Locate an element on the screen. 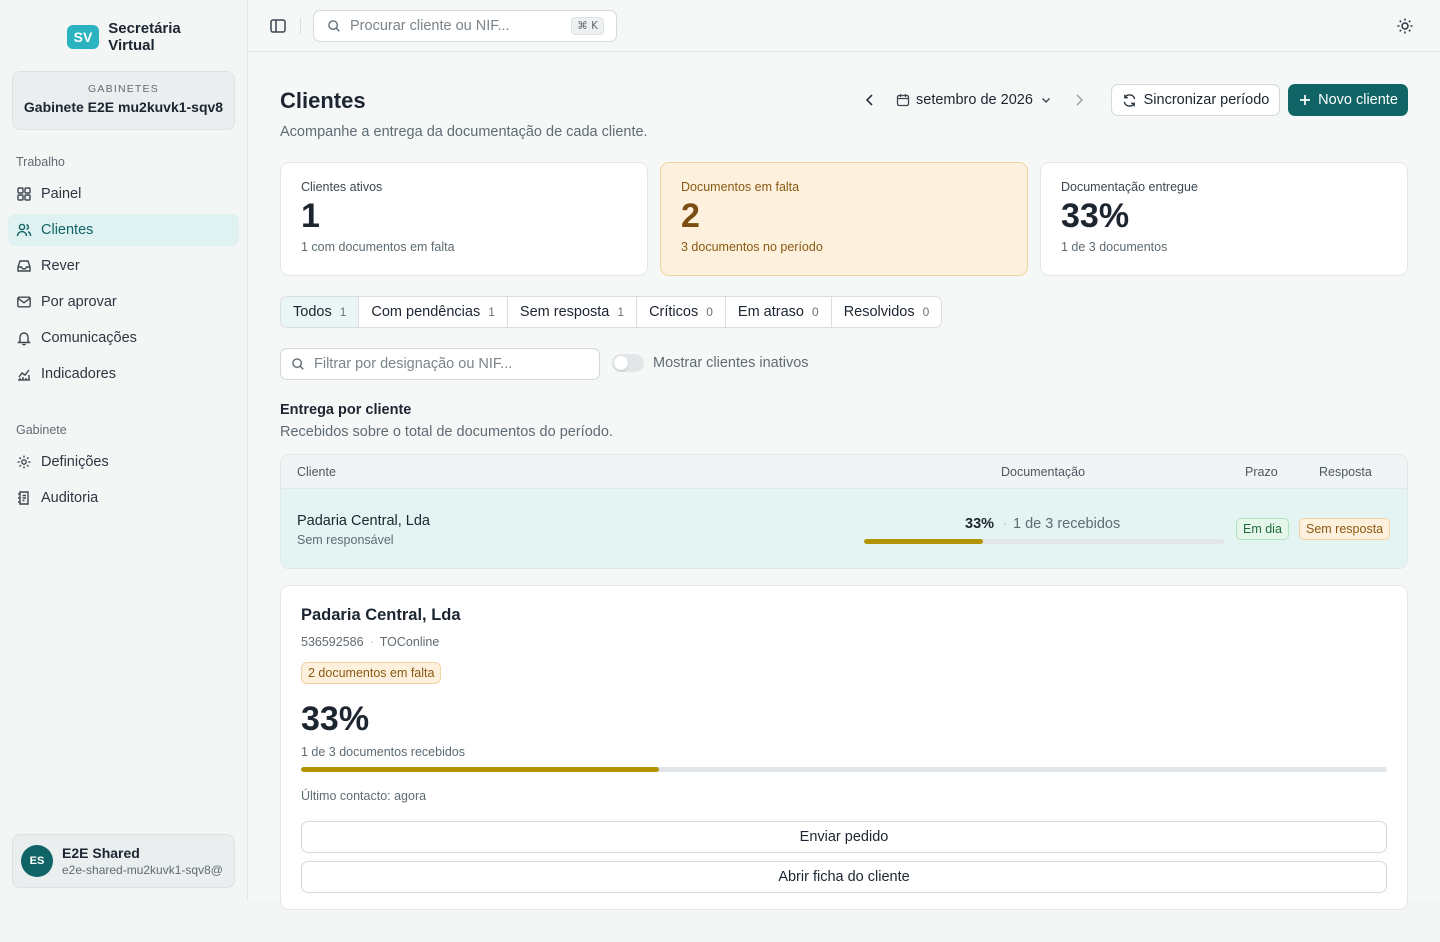 The width and height of the screenshot is (1440, 942). client-filter is located at coordinates (440, 364).